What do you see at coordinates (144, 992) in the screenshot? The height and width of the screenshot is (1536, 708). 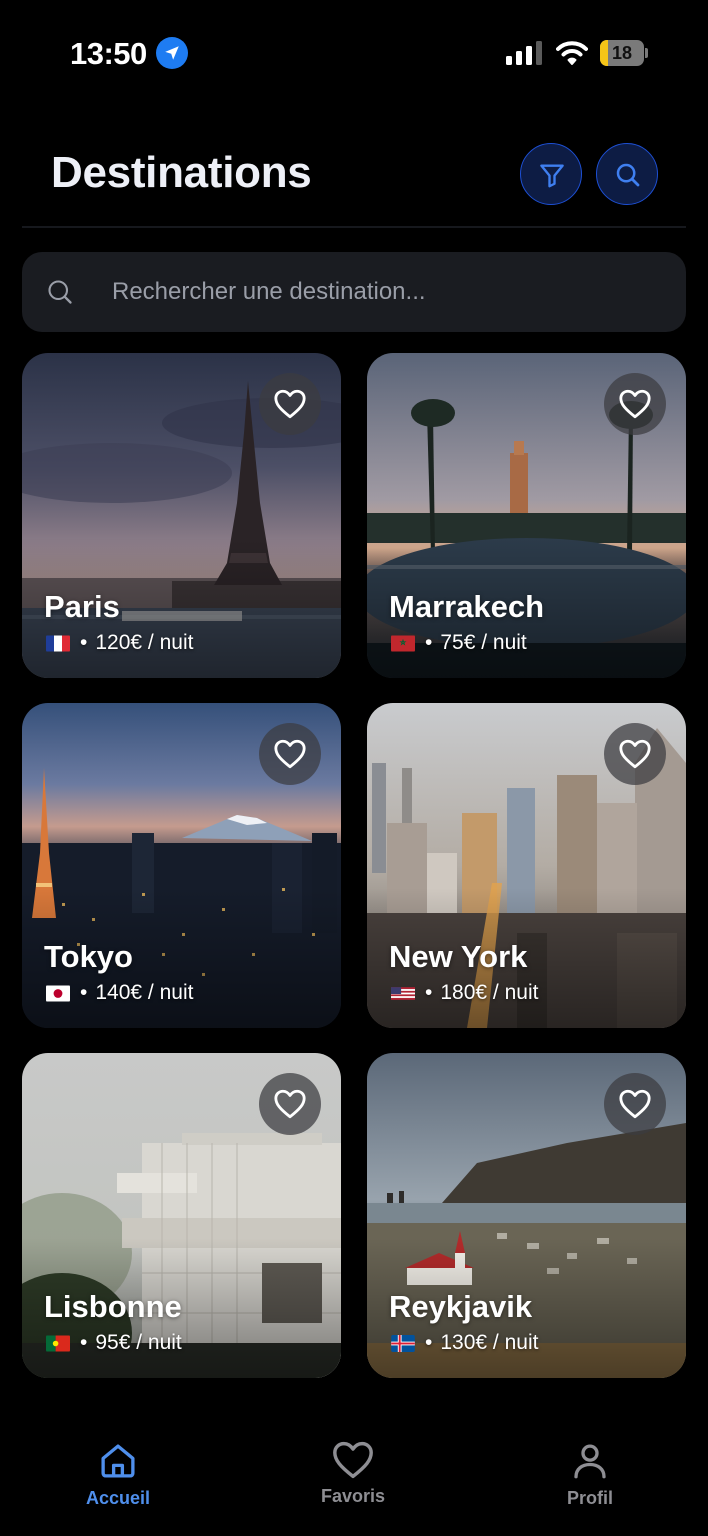 I see `destination-price: 140€ / nuit` at bounding box center [144, 992].